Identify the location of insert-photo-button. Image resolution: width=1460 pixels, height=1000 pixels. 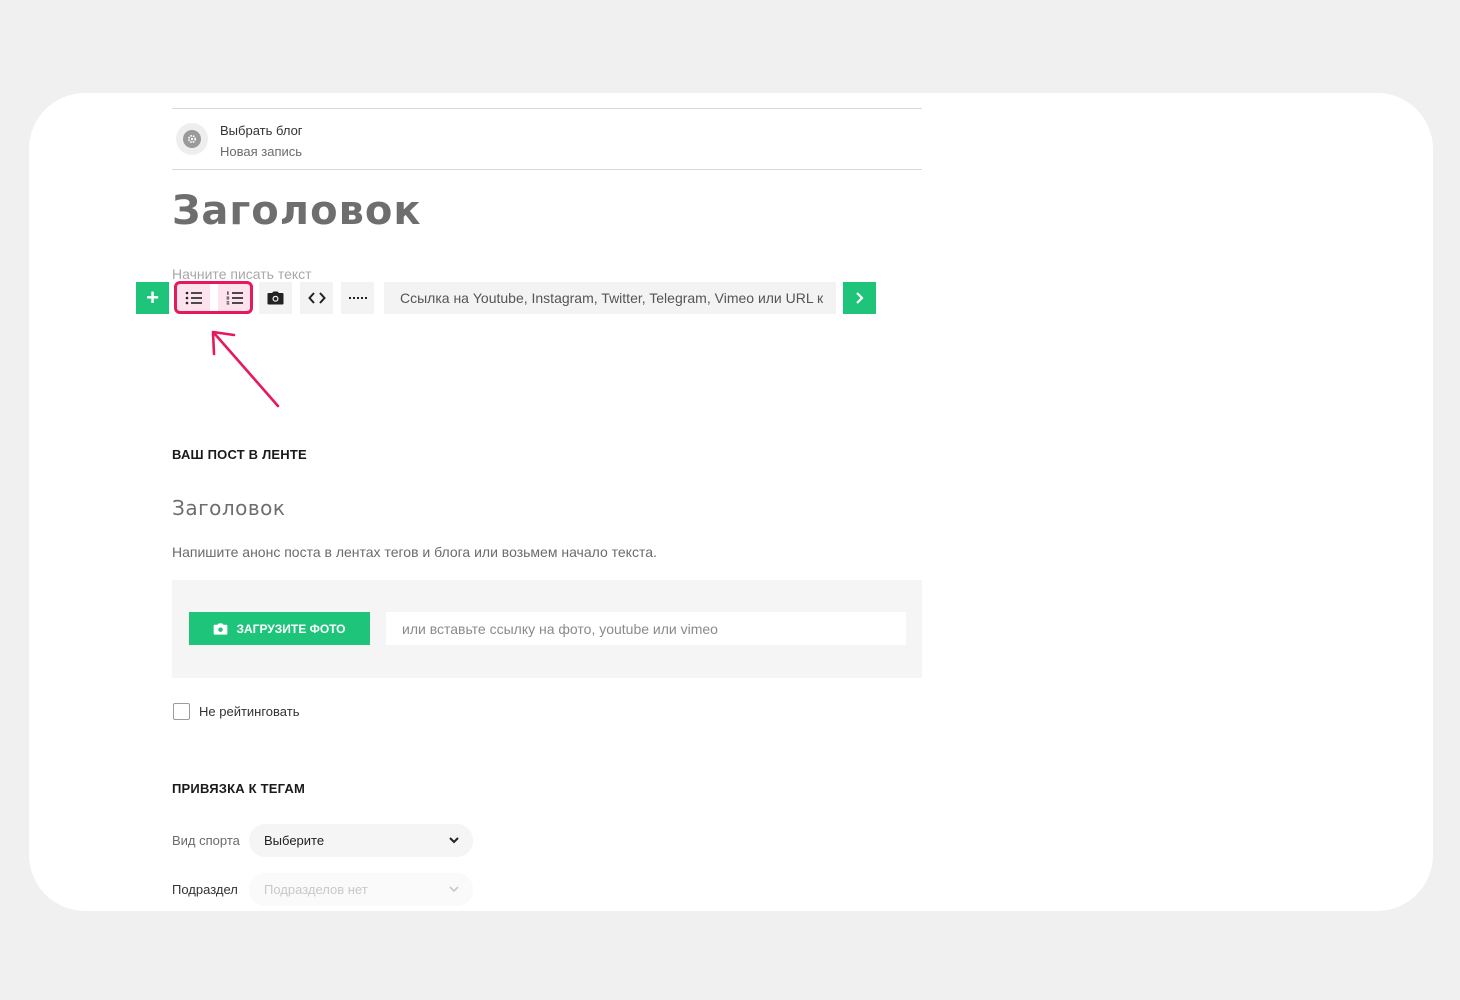
(275, 298).